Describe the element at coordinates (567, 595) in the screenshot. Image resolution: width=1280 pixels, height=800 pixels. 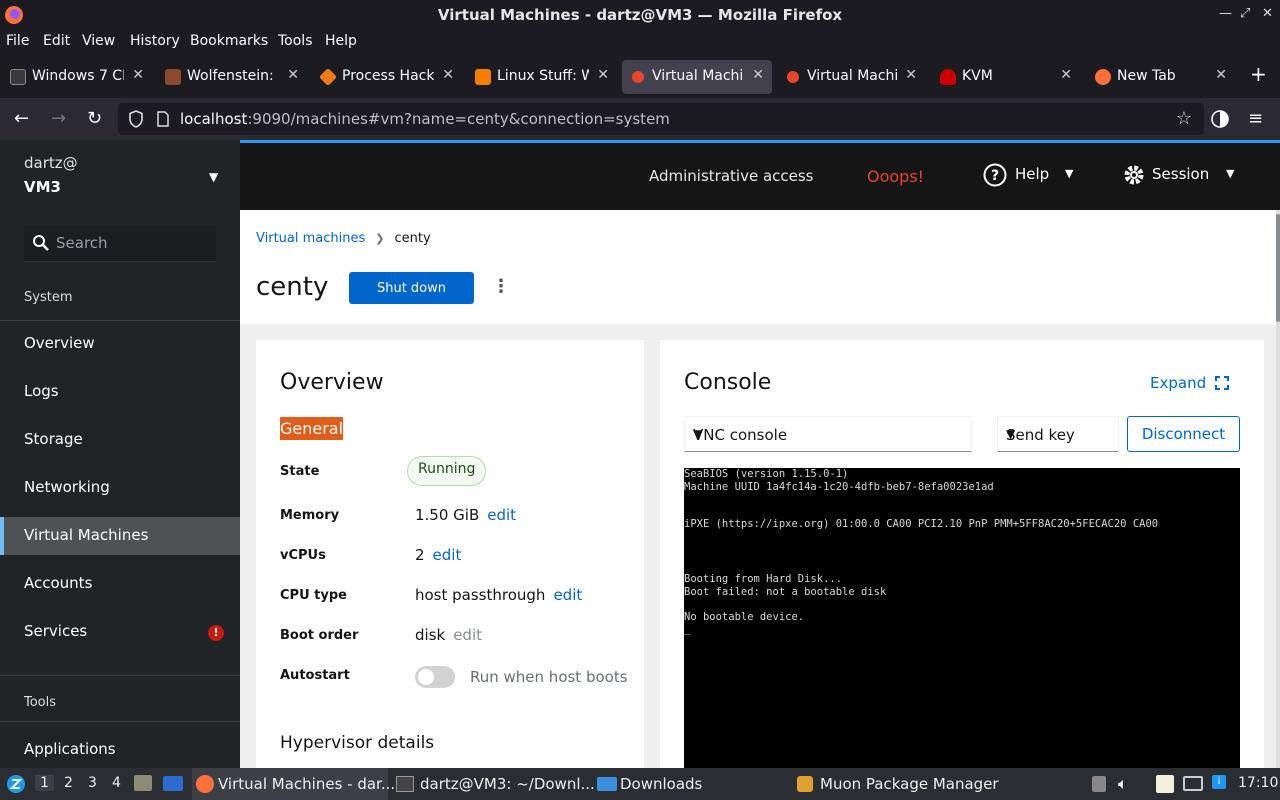
I see `cpu-type-edit-link: edit` at that location.